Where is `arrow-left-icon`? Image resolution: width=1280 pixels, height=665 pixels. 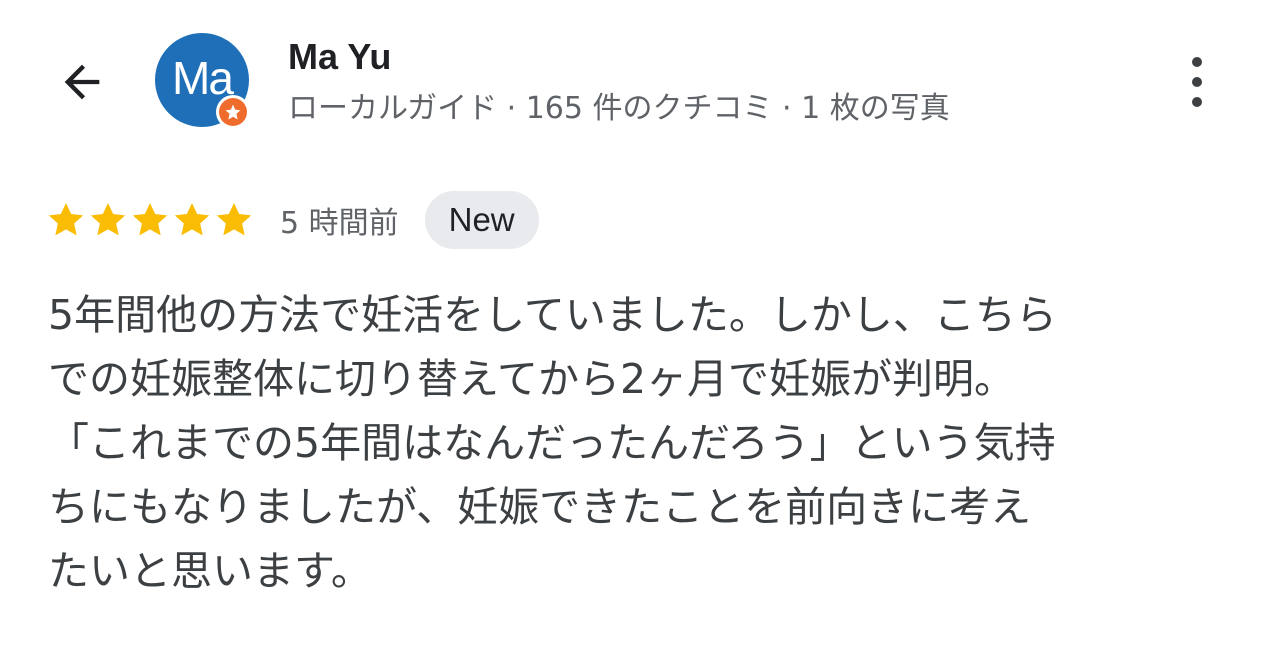
arrow-left-icon is located at coordinates (82, 82).